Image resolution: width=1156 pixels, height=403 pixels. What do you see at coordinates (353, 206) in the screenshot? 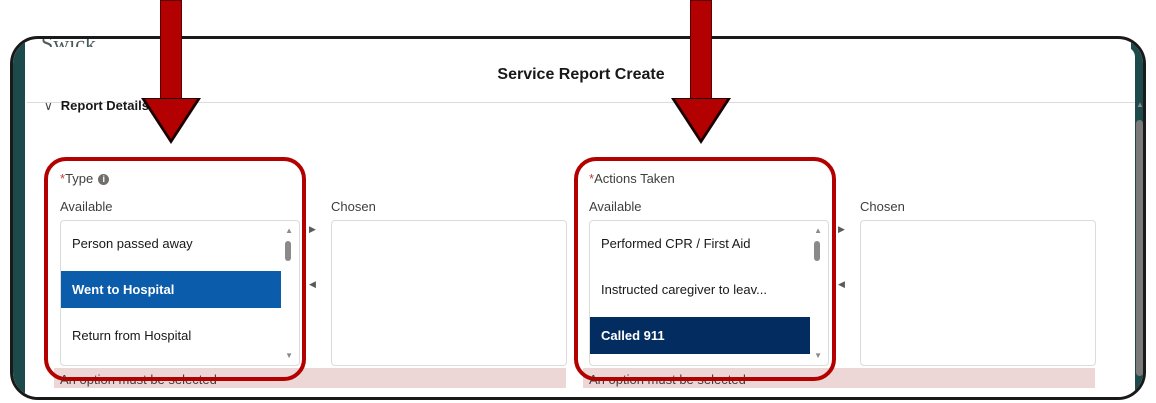
I see `type-chosen-label: Chosen` at bounding box center [353, 206].